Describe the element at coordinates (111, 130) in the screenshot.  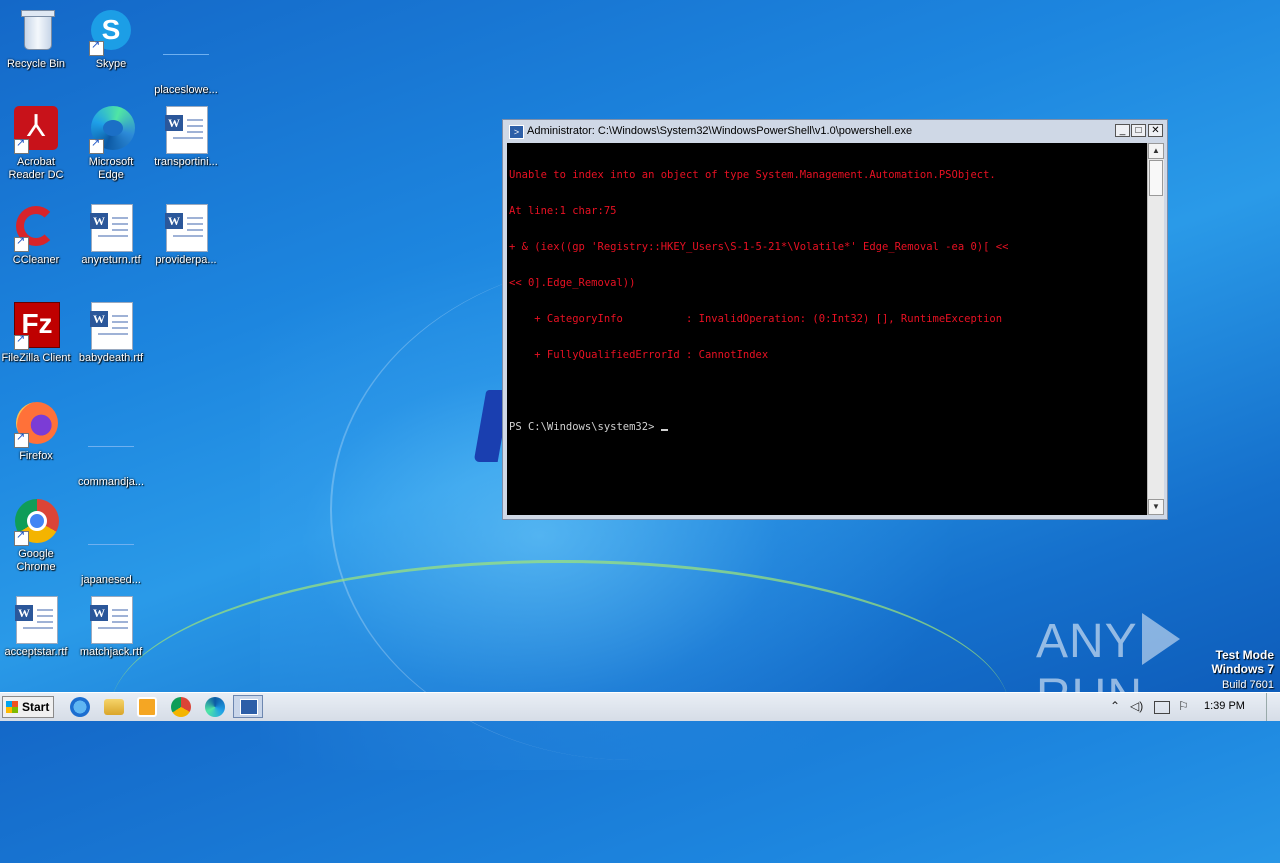
I see `edge-icon` at that location.